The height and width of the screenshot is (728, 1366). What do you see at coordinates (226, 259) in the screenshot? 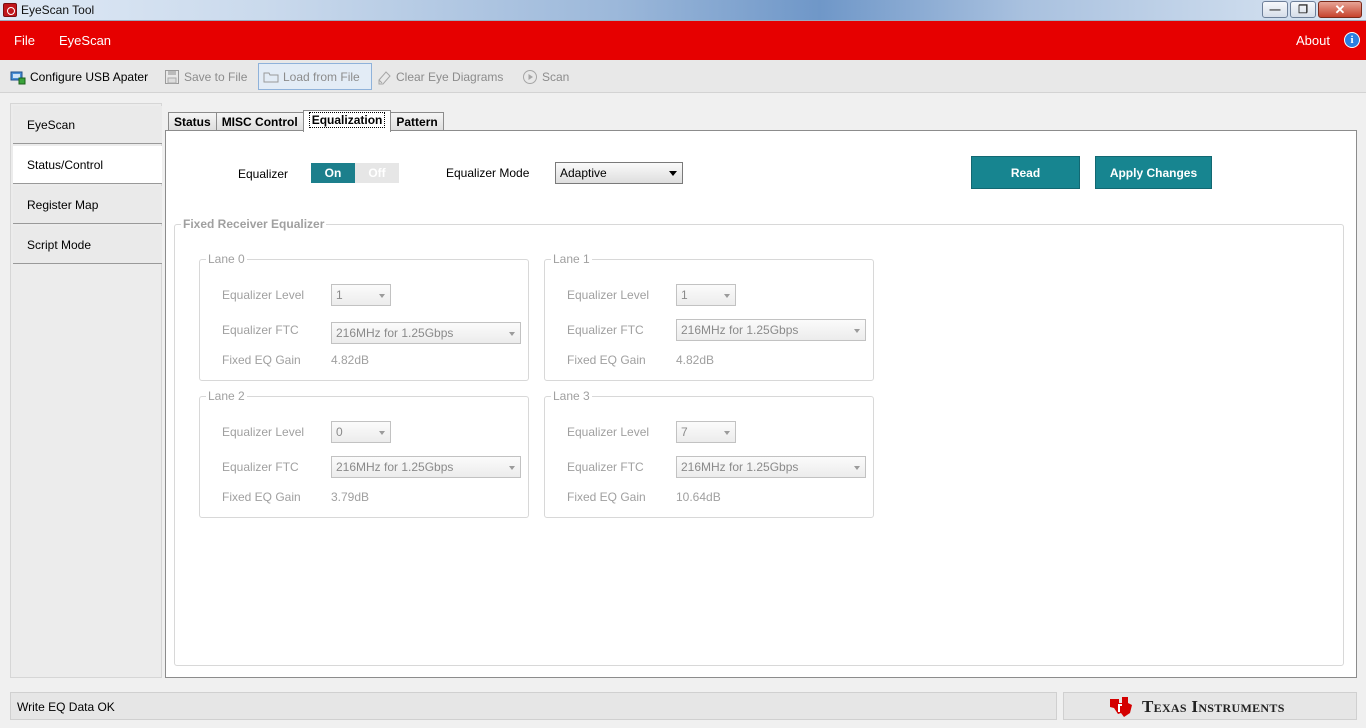
I see `lane-title: Lane 0` at bounding box center [226, 259].